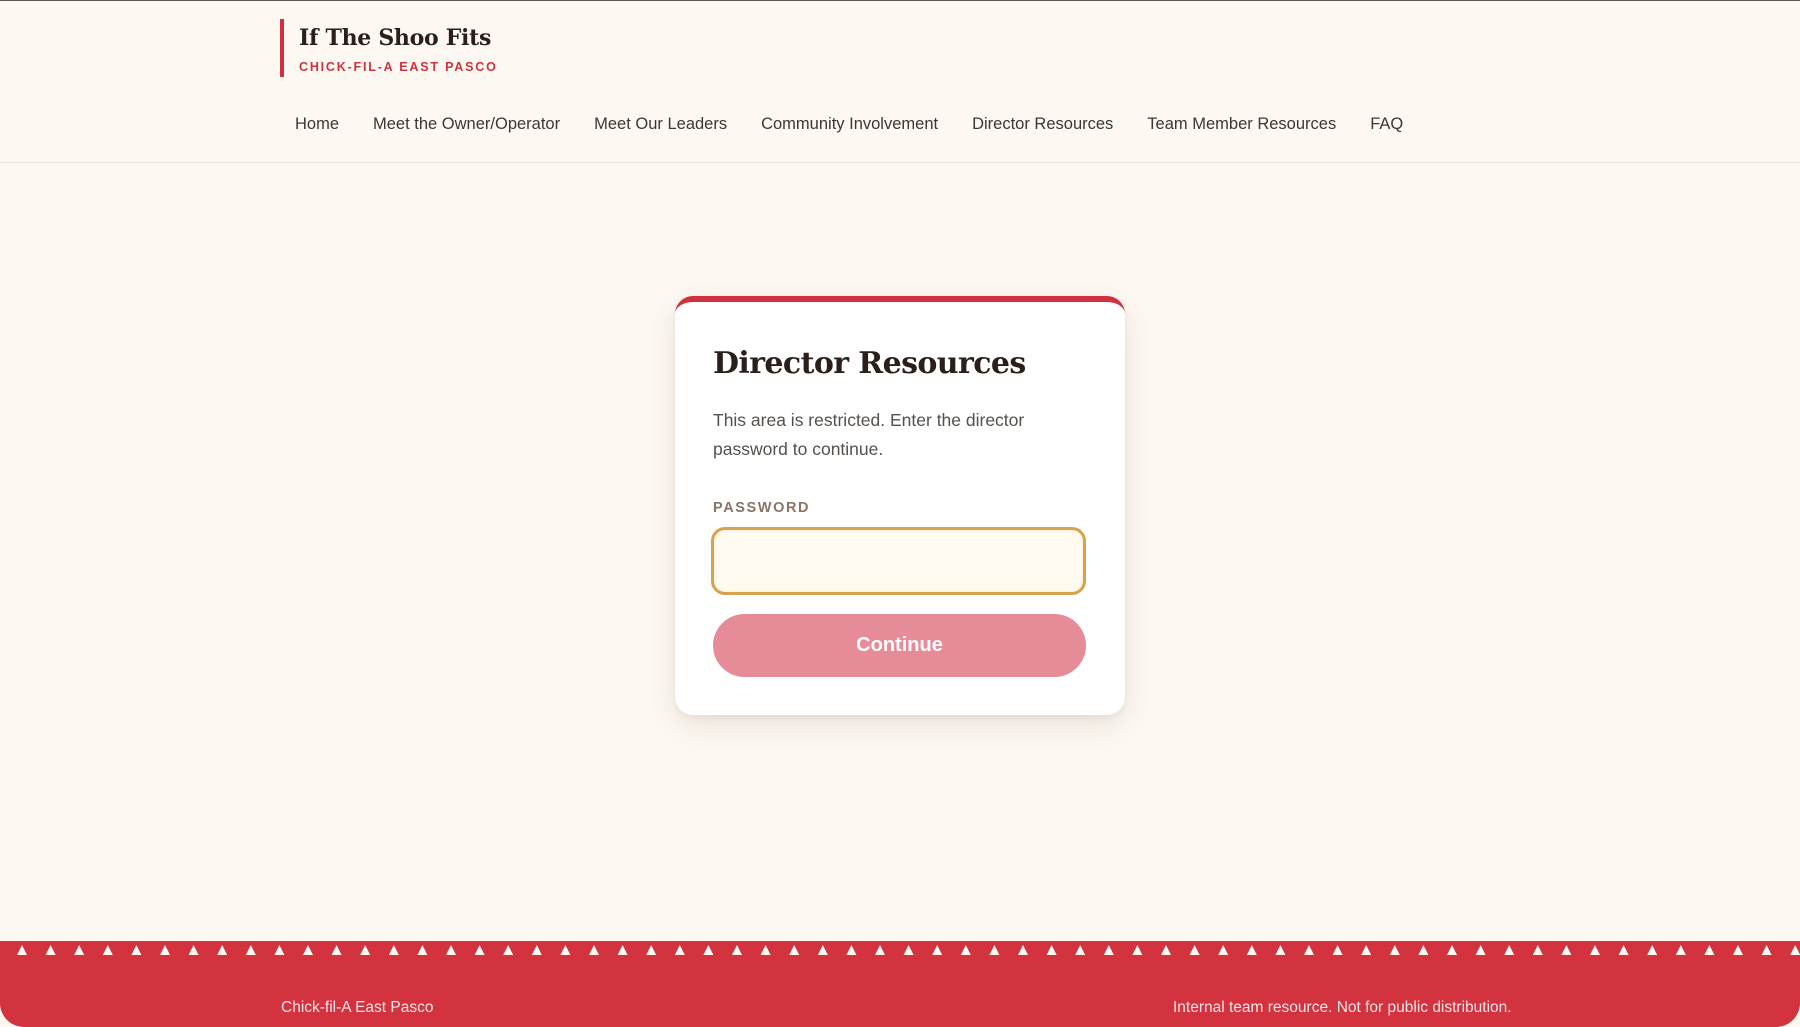  Describe the element at coordinates (357, 1007) in the screenshot. I see `footer-brand-text: Chick-fil-A East Pasco` at that location.